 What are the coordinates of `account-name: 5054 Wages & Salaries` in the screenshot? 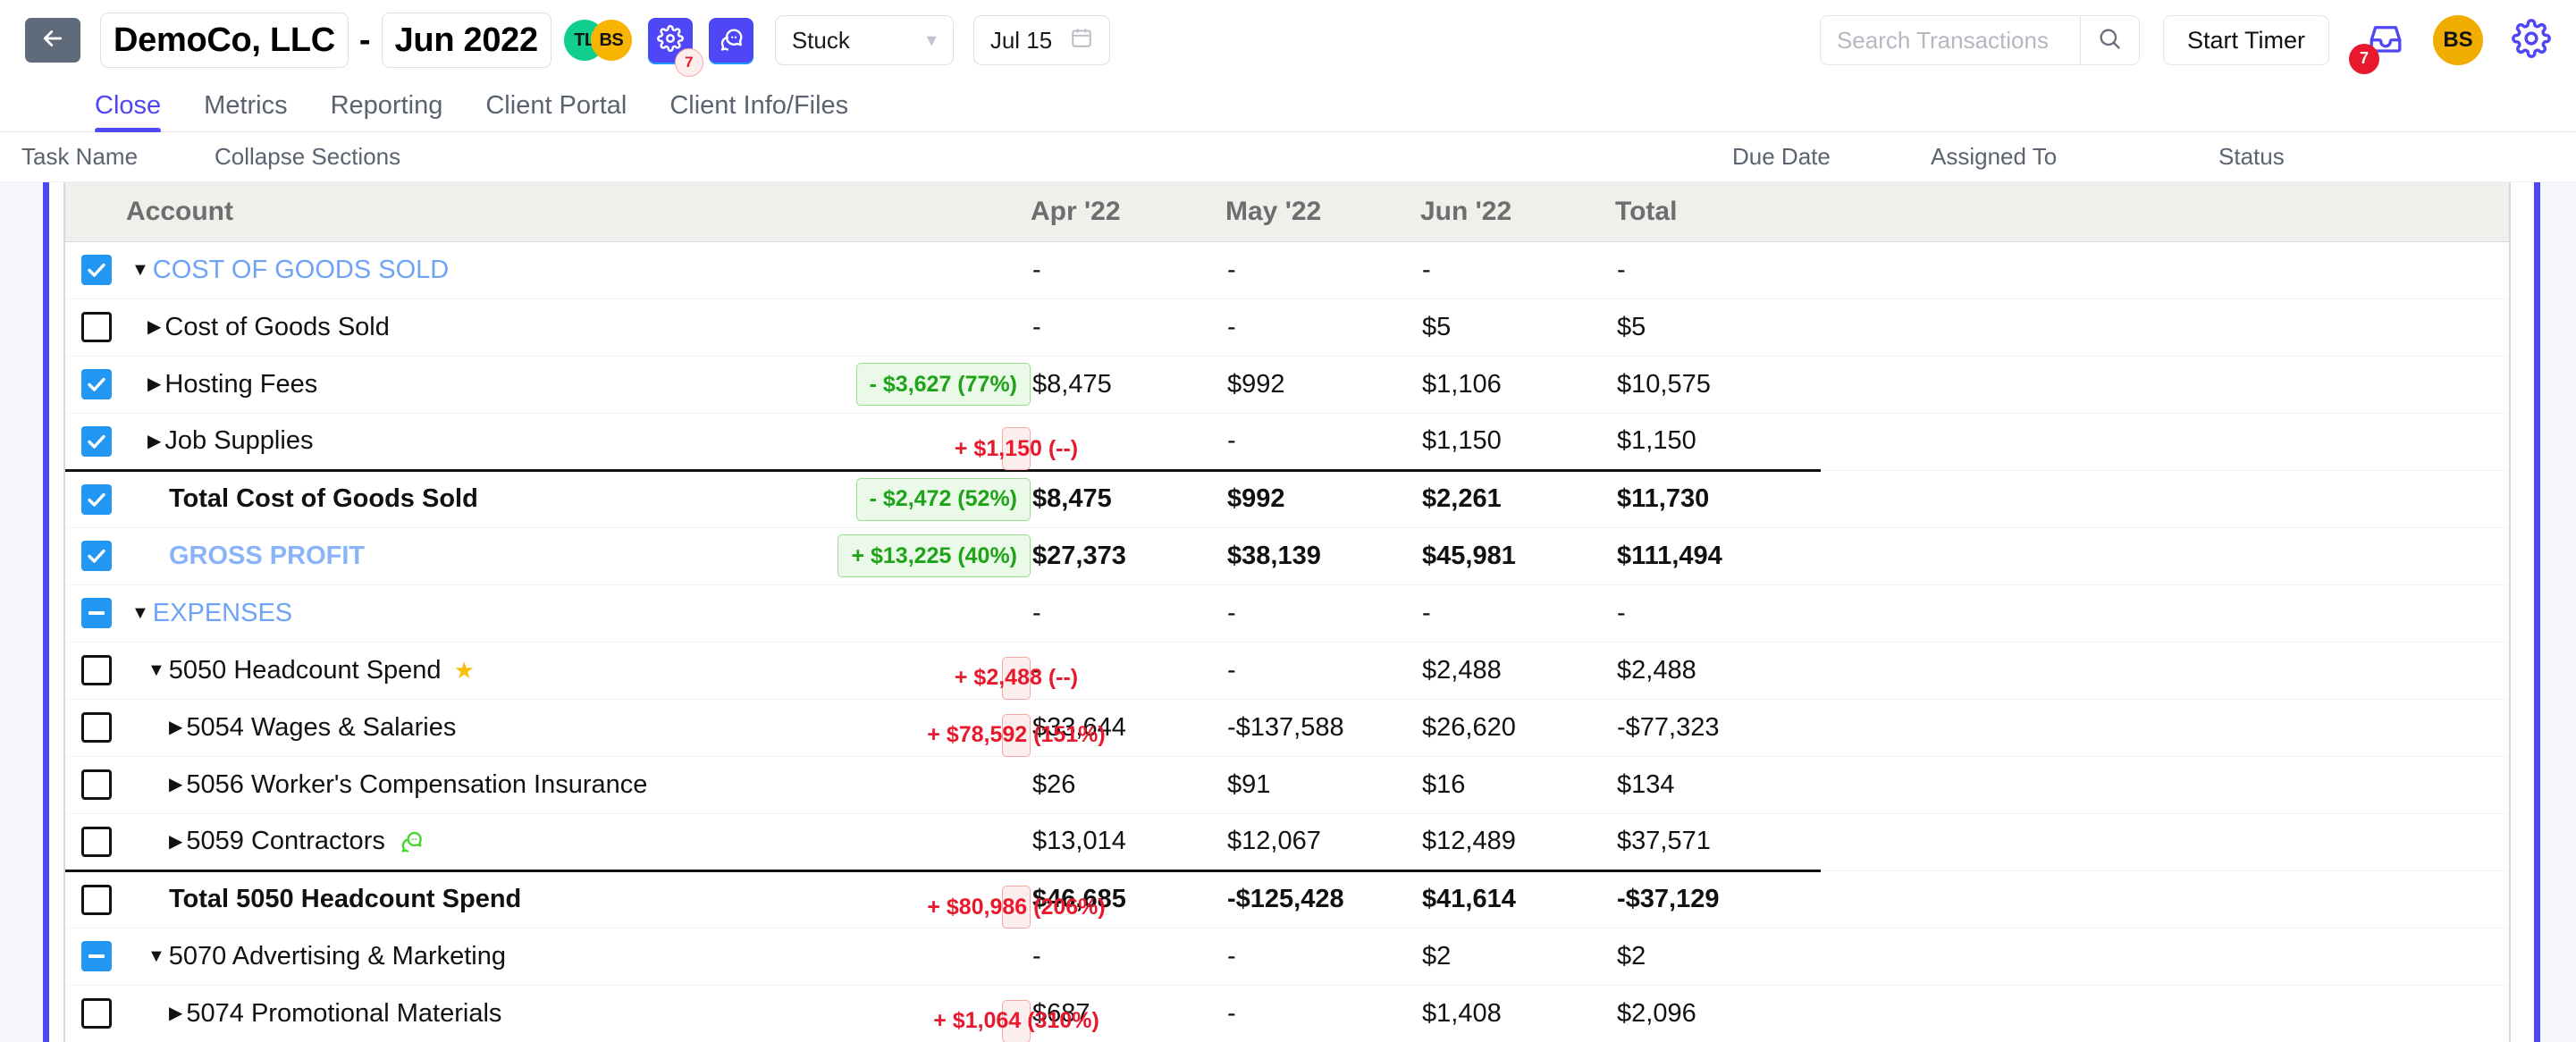 It's located at (321, 728).